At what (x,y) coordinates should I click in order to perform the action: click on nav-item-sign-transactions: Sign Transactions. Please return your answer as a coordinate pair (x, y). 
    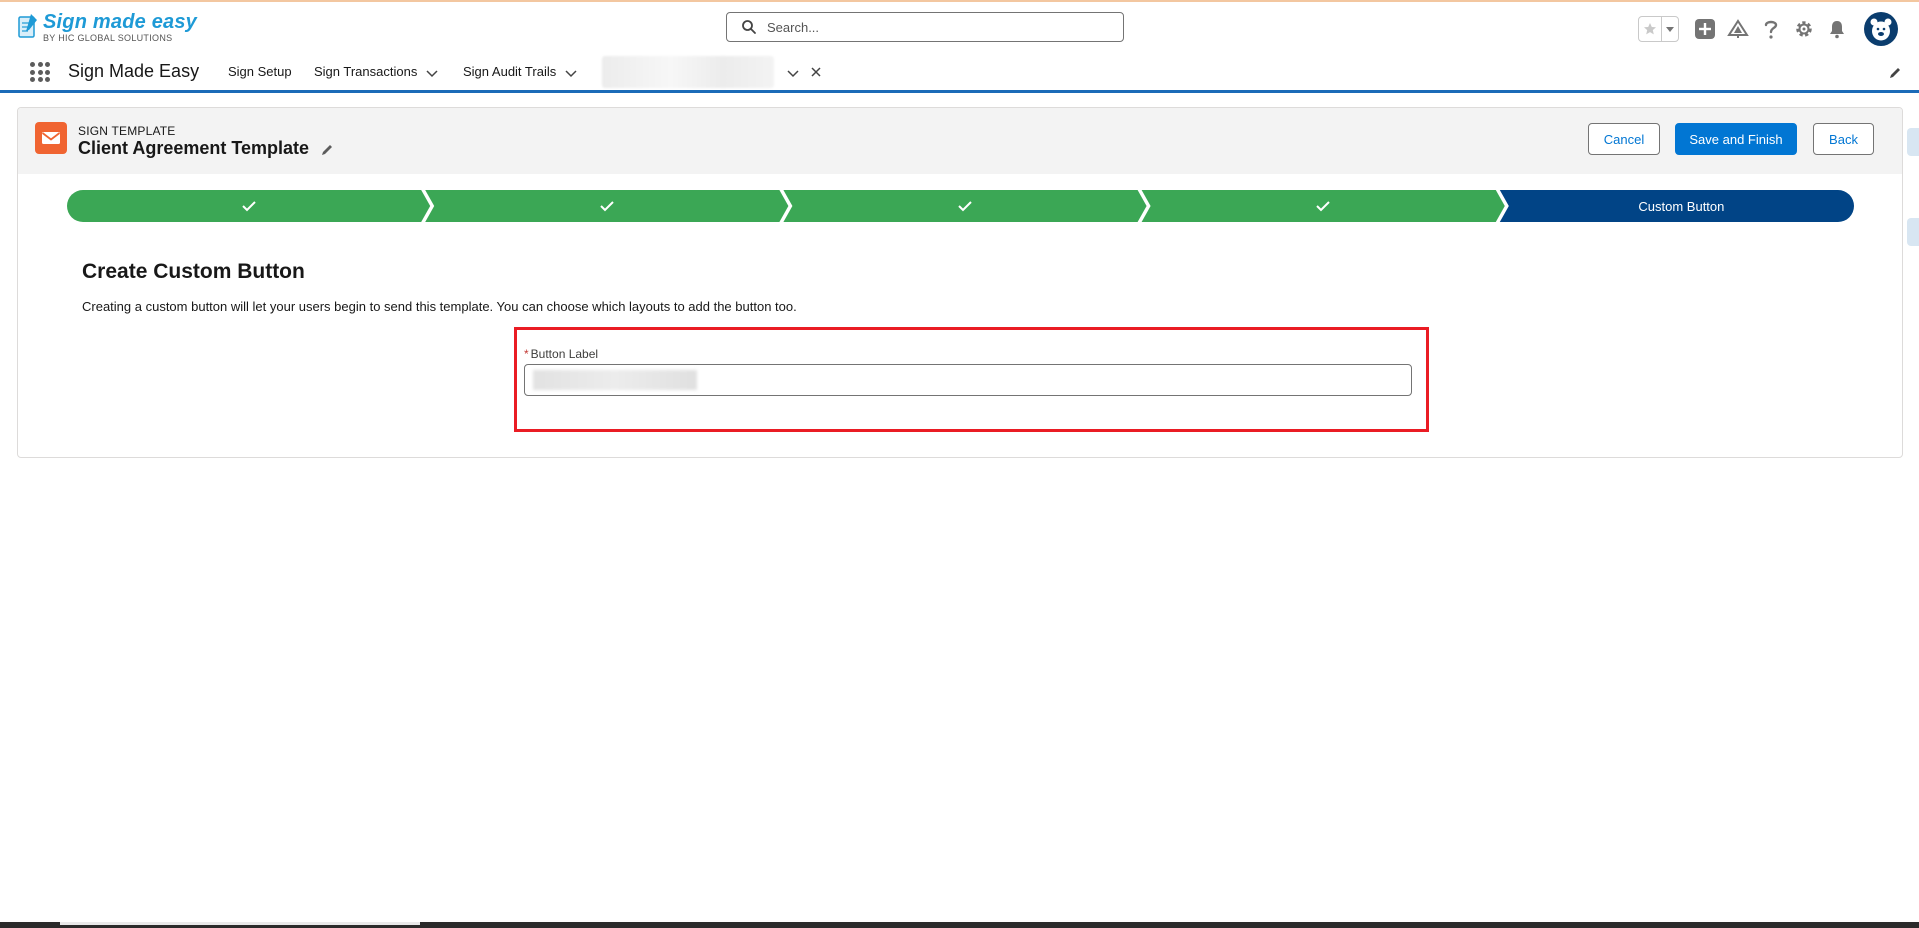
    Looking at the image, I should click on (376, 71).